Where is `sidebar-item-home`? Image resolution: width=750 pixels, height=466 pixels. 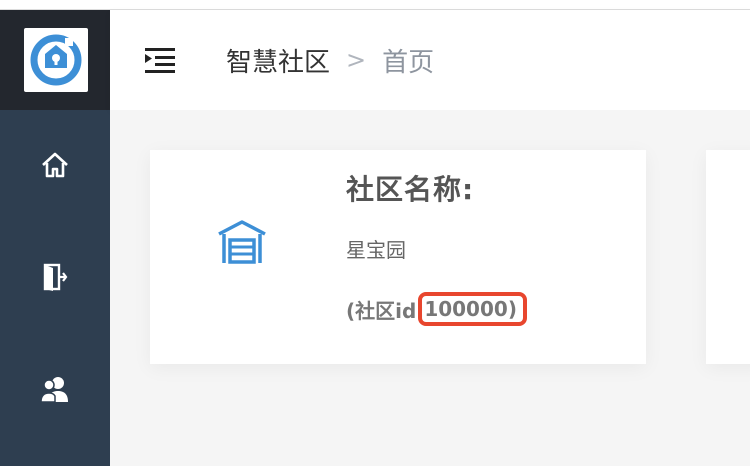 sidebar-item-home is located at coordinates (55, 165).